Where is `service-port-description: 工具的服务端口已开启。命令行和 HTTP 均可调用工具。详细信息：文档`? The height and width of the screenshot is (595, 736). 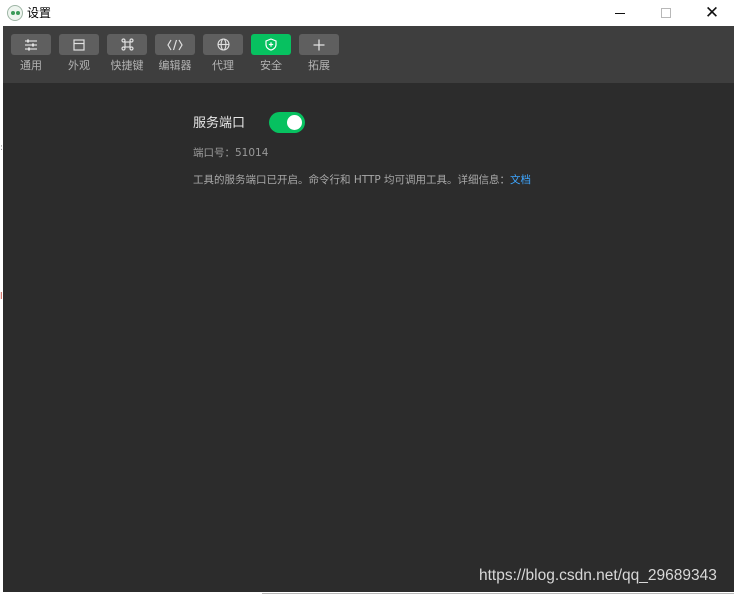 service-port-description: 工具的服务端口已开启。命令行和 HTTP 均可调用工具。详细信息：文档 is located at coordinates (362, 180).